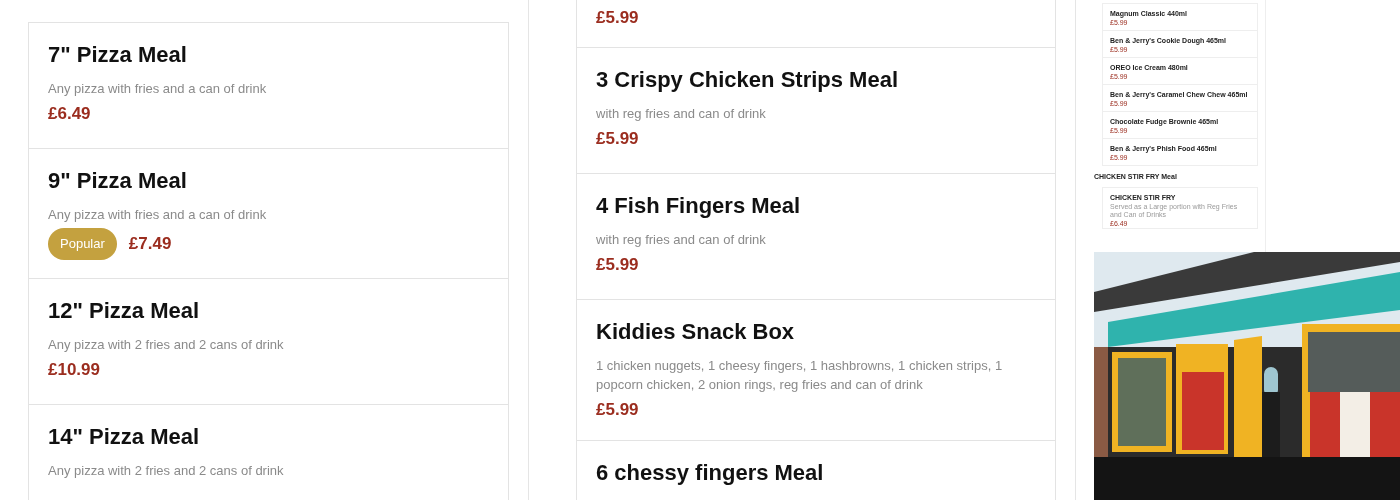  What do you see at coordinates (800, 375) in the screenshot?
I see `item-description: 1 chicken nuggets, 1 cheesy fingers, 1 hashbrowns, 1 chicken strips, 1 popcorn chicken, 2 onion rings, reg fries and can of drink` at bounding box center [800, 375].